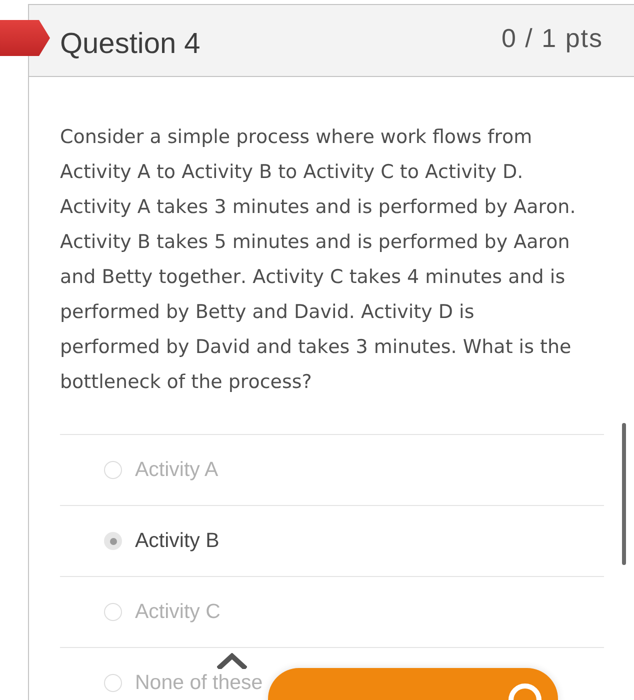  What do you see at coordinates (624, 494) in the screenshot?
I see `scrollbar-thumb` at bounding box center [624, 494].